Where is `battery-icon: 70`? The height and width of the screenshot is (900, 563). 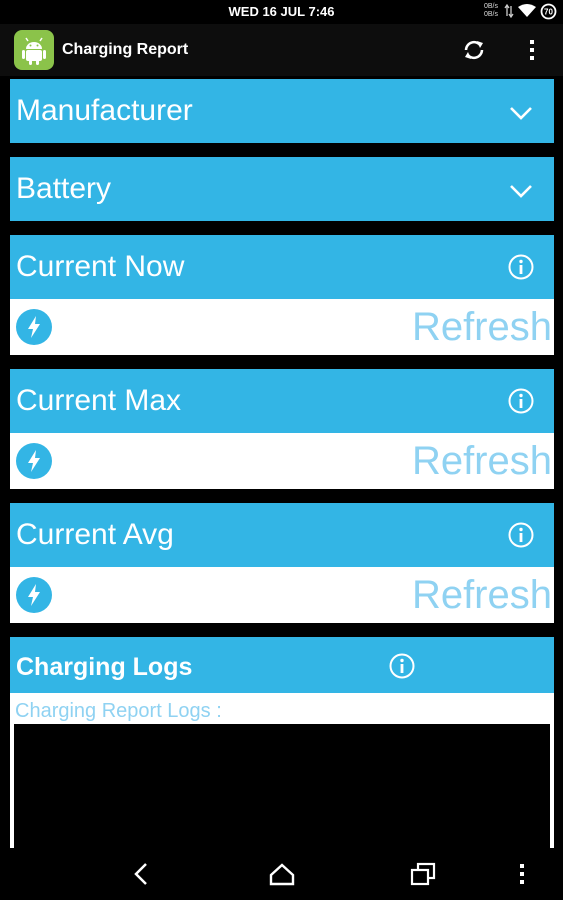
battery-icon: 70 is located at coordinates (548, 11).